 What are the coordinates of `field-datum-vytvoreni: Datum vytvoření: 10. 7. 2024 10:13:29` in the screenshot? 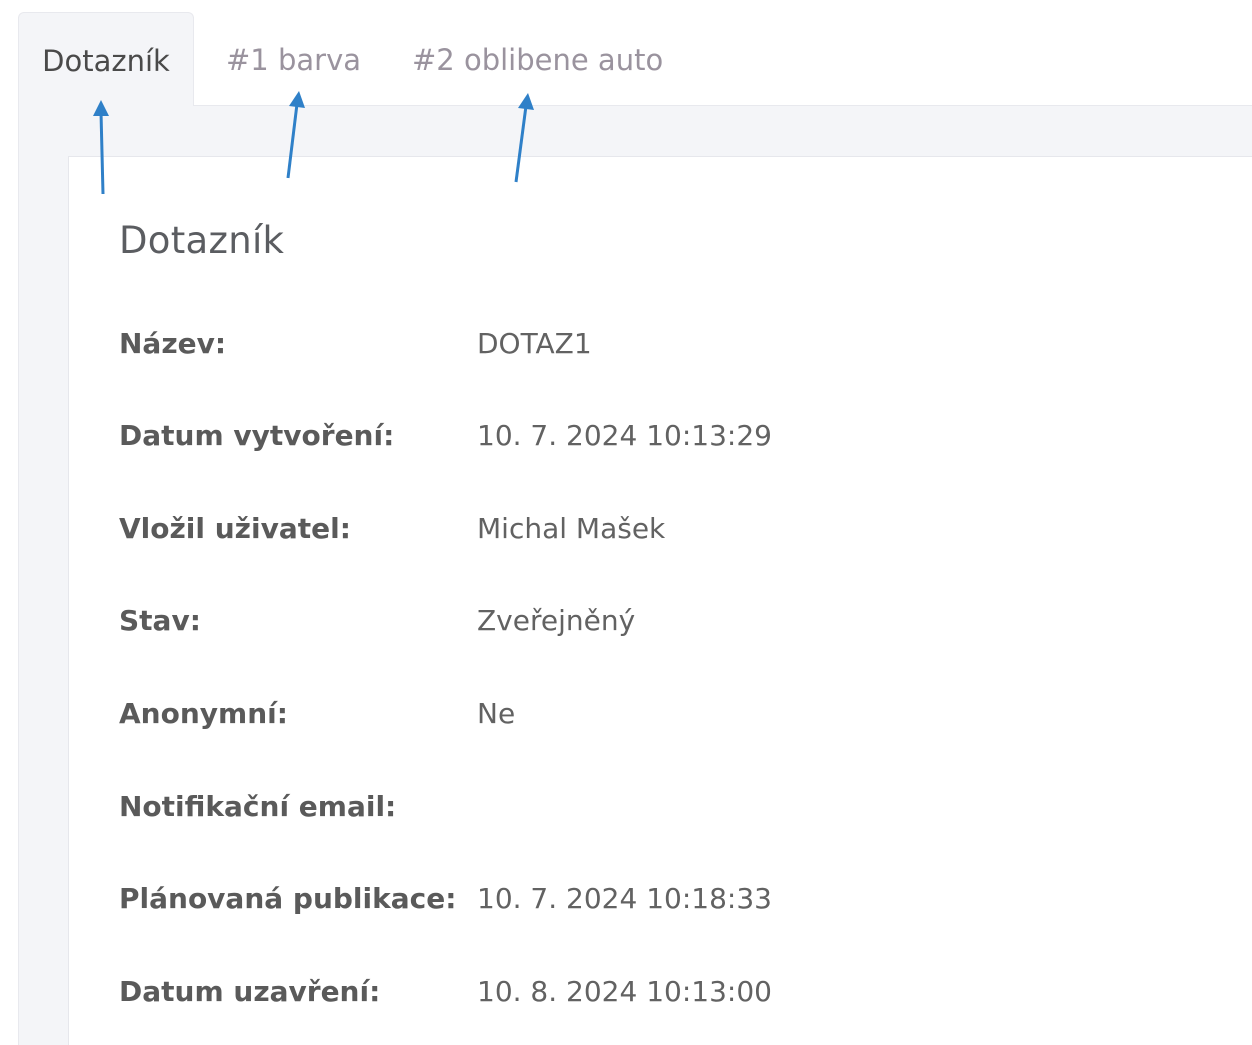 It's located at (569, 439).